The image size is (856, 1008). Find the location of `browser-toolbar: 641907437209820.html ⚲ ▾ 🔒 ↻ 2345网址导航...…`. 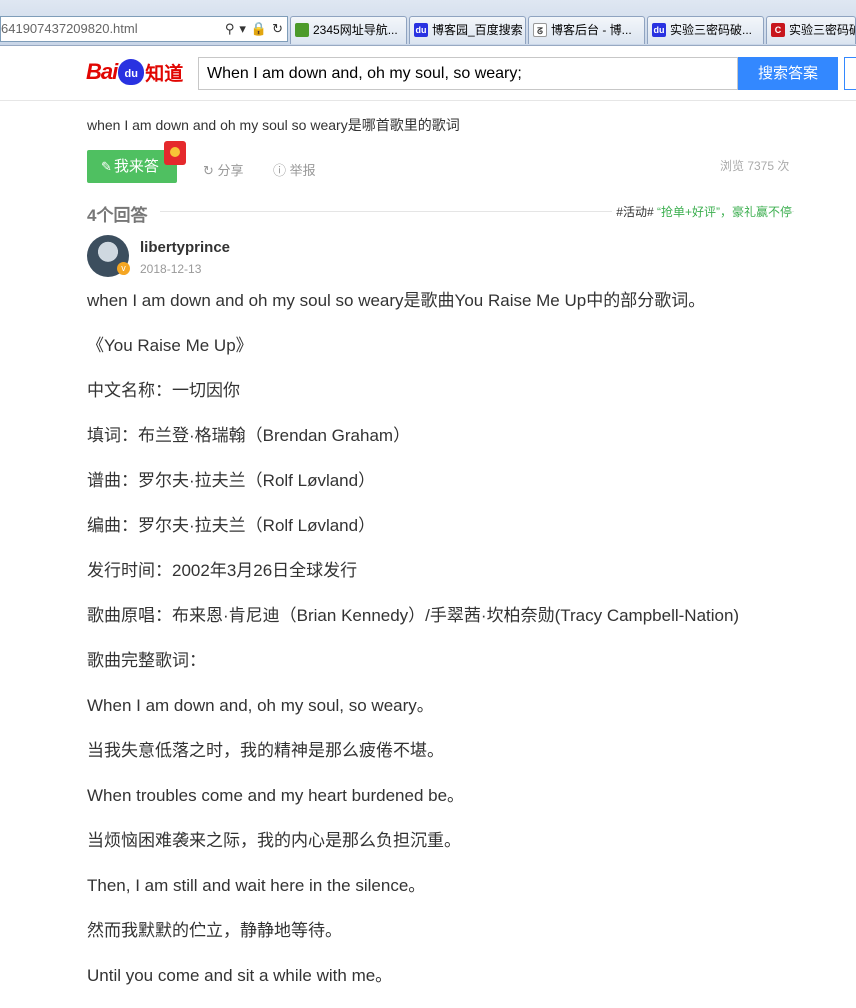

browser-toolbar: 641907437209820.html ⚲ ▾ 🔒 ↻ 2345网址导航...… is located at coordinates (428, 23).